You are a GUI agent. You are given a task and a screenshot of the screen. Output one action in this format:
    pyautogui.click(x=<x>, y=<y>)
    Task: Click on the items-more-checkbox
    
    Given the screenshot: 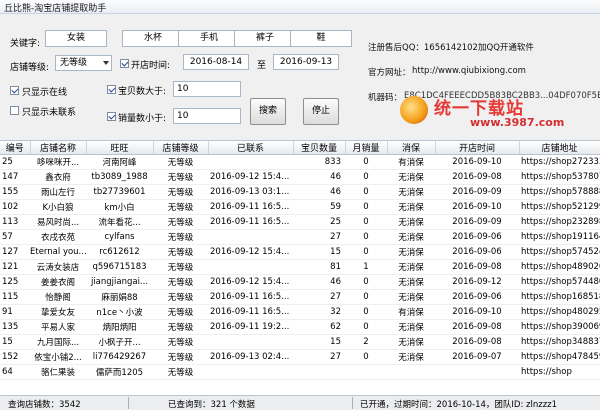 What is the action you would take?
    pyautogui.click(x=111, y=89)
    